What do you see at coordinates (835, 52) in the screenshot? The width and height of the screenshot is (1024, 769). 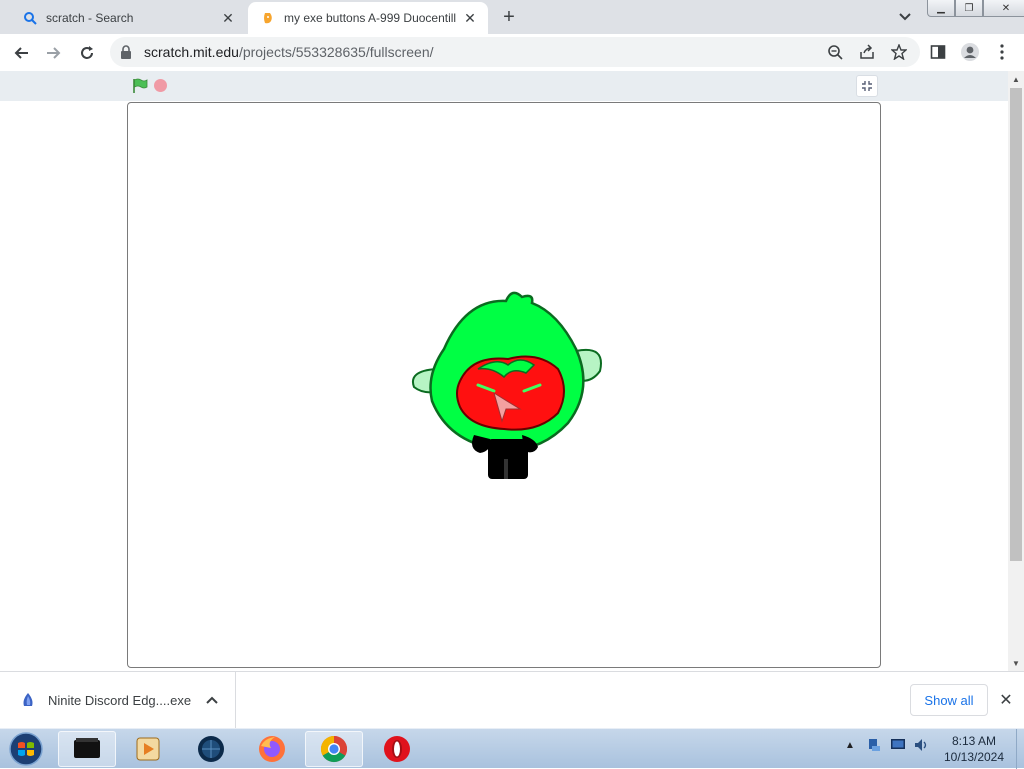 I see `zoom-icon` at bounding box center [835, 52].